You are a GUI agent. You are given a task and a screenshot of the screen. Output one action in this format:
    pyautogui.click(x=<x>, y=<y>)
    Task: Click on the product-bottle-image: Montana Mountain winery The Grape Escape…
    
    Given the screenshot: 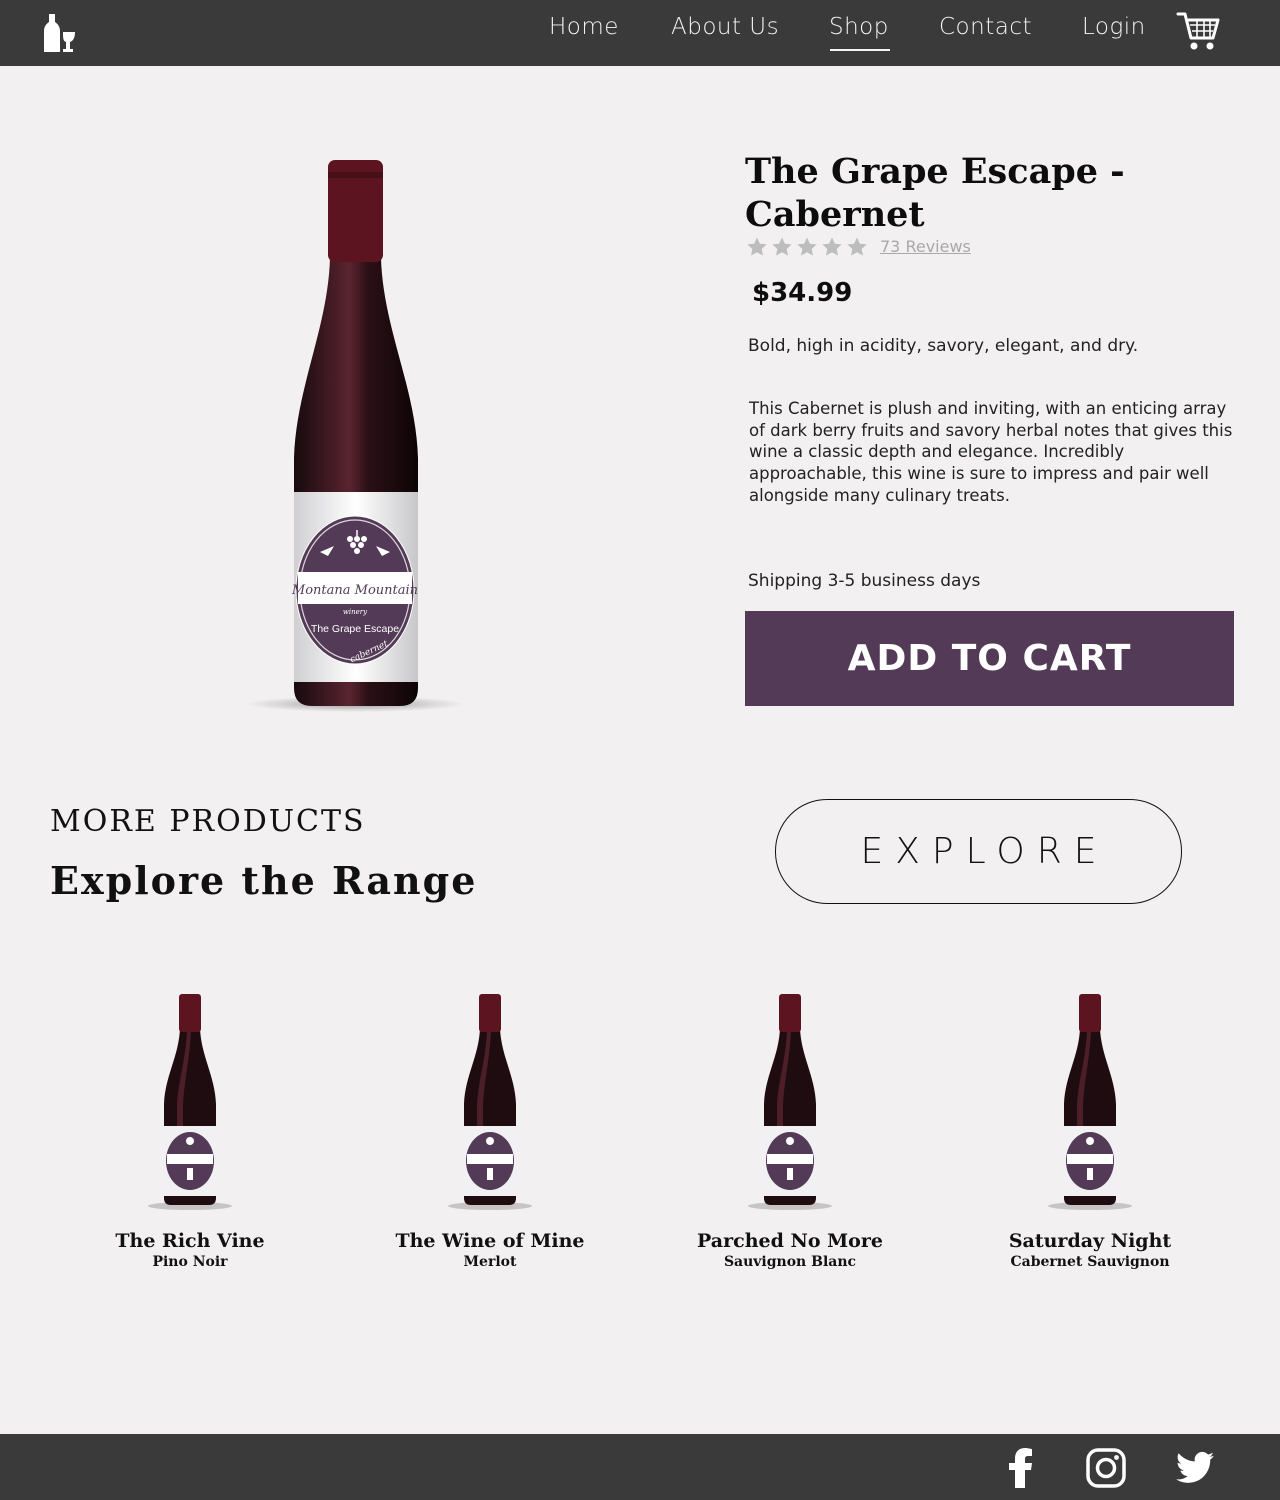 What is the action you would take?
    pyautogui.click(x=355, y=436)
    